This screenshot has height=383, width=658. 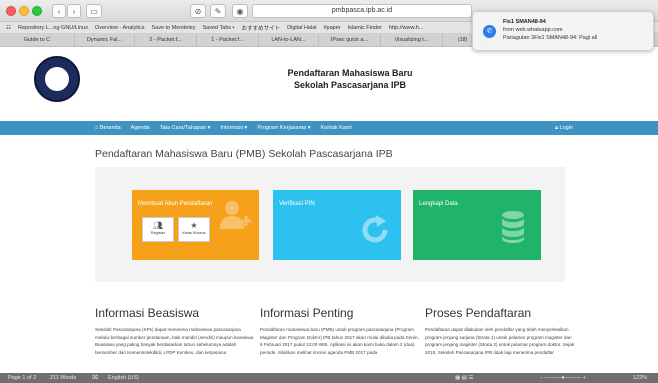 What do you see at coordinates (63, 378) in the screenshot?
I see `word-count: 211 Words` at bounding box center [63, 378].